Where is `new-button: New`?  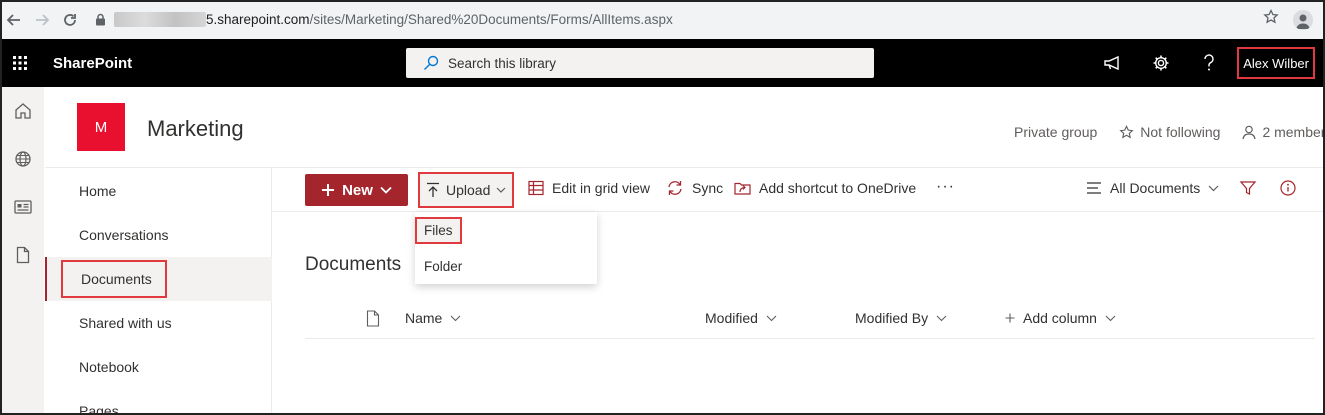 new-button: New is located at coordinates (356, 190).